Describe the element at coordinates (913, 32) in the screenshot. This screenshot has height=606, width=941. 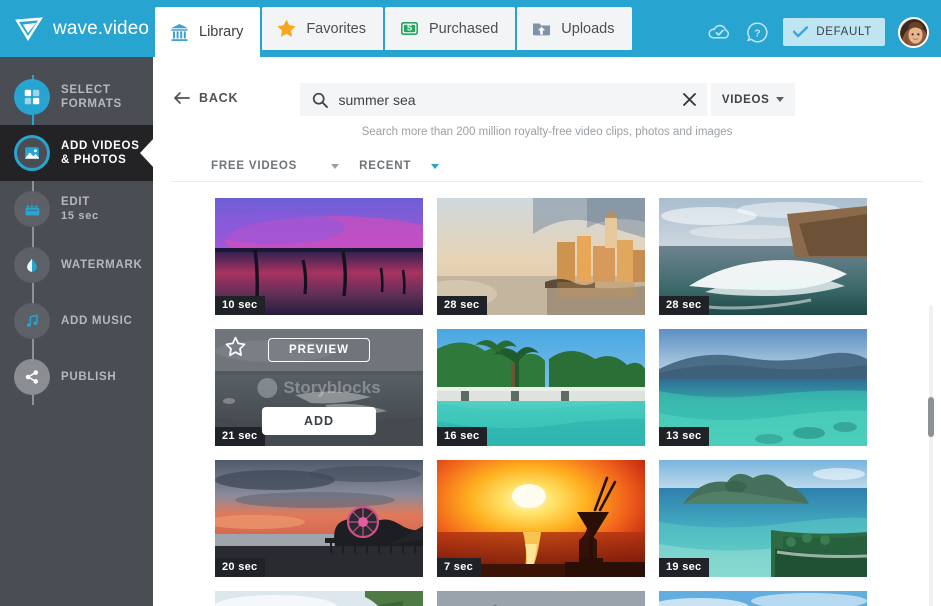
I see `avatar` at that location.